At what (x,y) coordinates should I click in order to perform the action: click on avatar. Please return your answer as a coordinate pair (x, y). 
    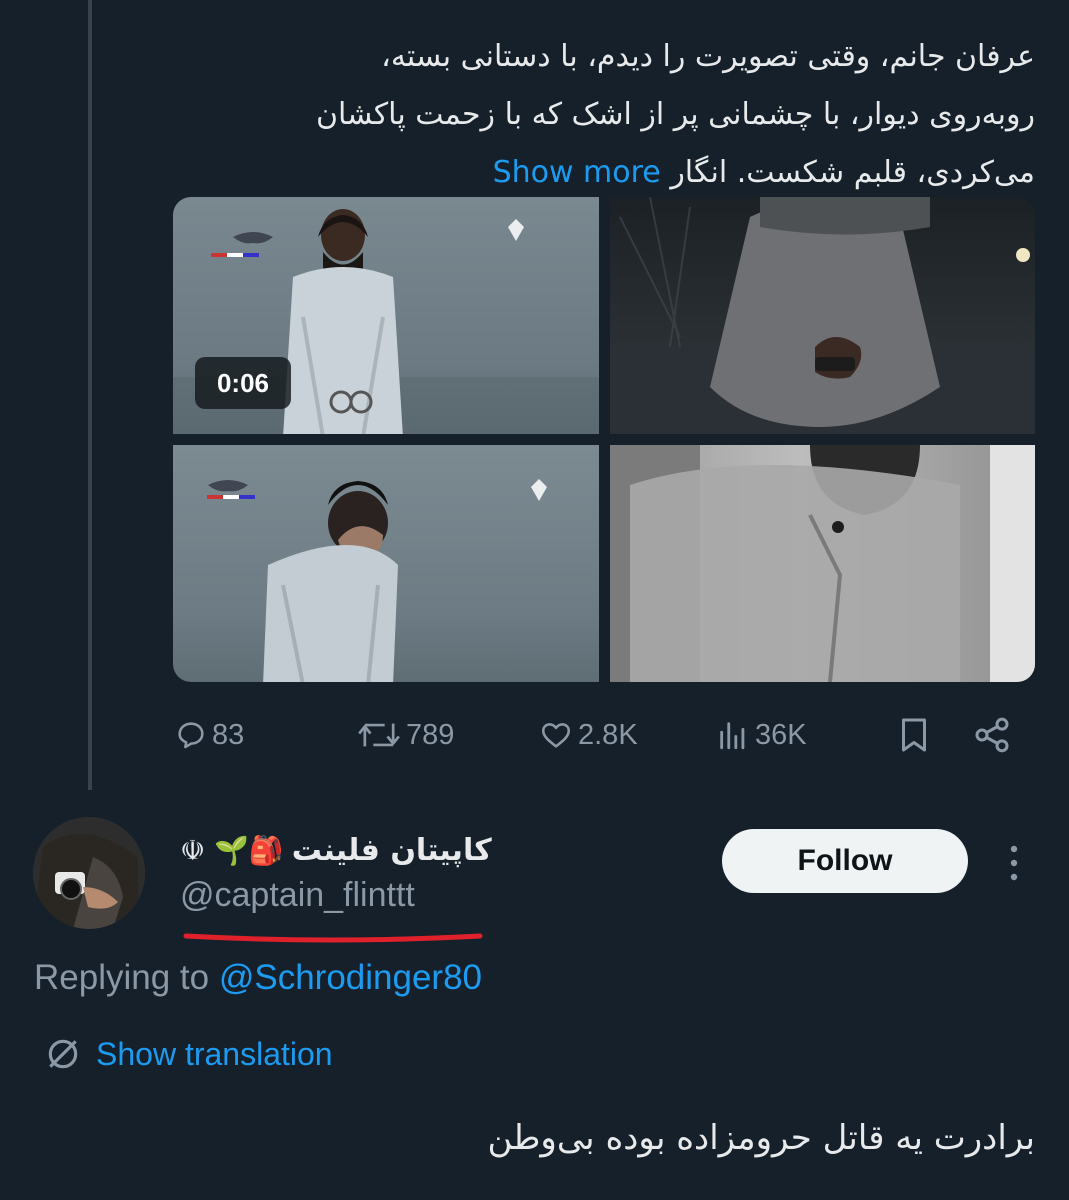
    Looking at the image, I should click on (89, 873).